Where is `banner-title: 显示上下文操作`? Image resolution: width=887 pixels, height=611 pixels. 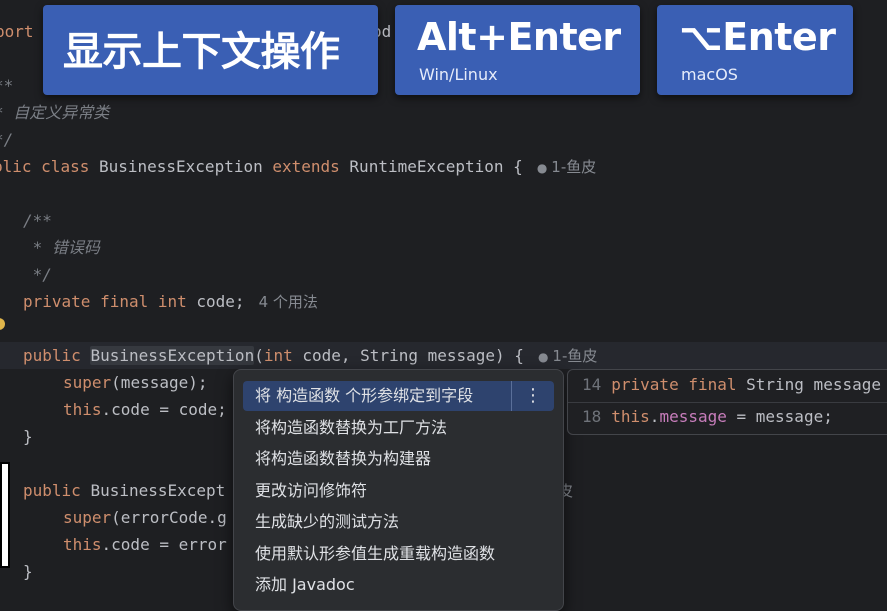 banner-title: 显示上下文操作 is located at coordinates (201, 52).